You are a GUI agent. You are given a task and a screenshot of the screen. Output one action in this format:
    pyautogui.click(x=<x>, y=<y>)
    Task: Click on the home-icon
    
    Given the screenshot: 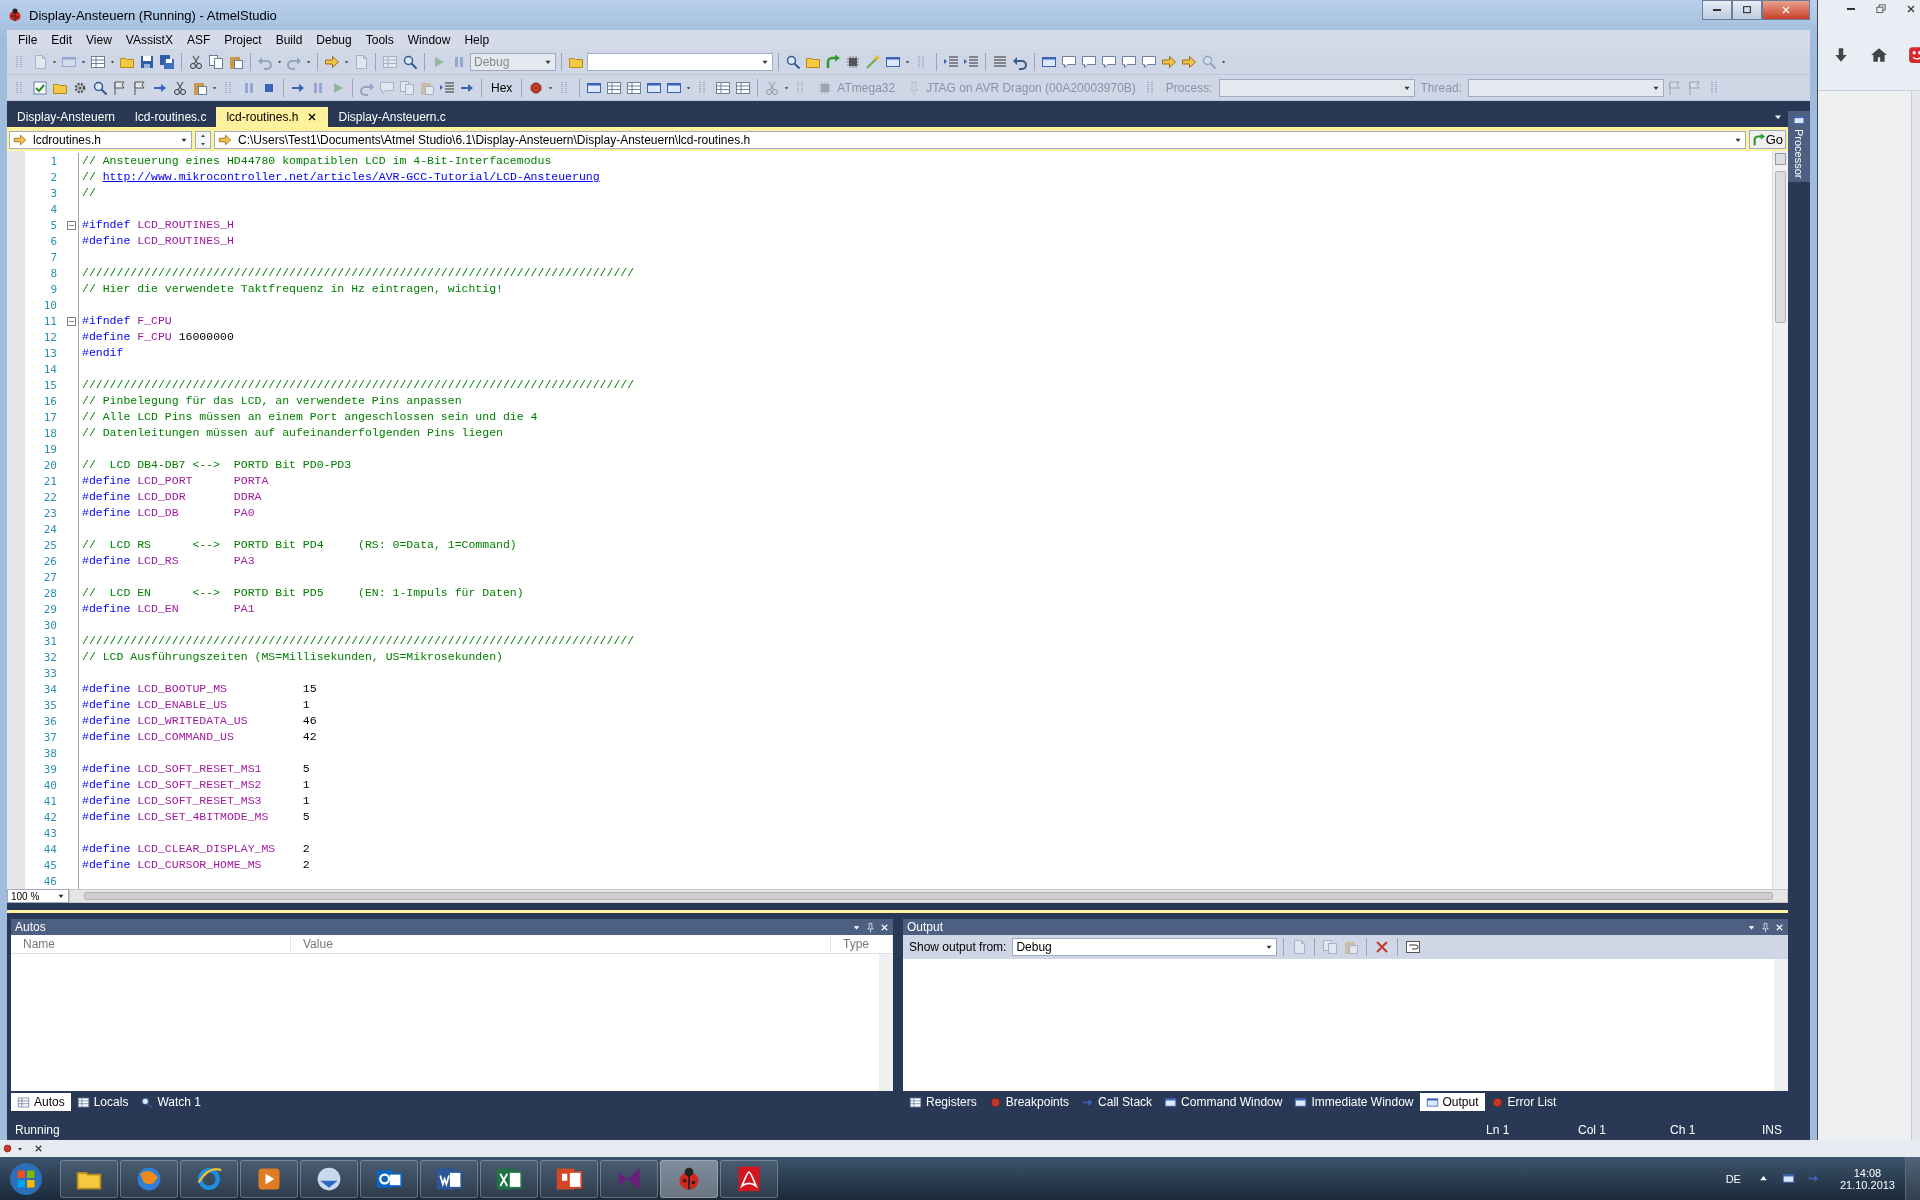 What is the action you would take?
    pyautogui.click(x=1879, y=55)
    